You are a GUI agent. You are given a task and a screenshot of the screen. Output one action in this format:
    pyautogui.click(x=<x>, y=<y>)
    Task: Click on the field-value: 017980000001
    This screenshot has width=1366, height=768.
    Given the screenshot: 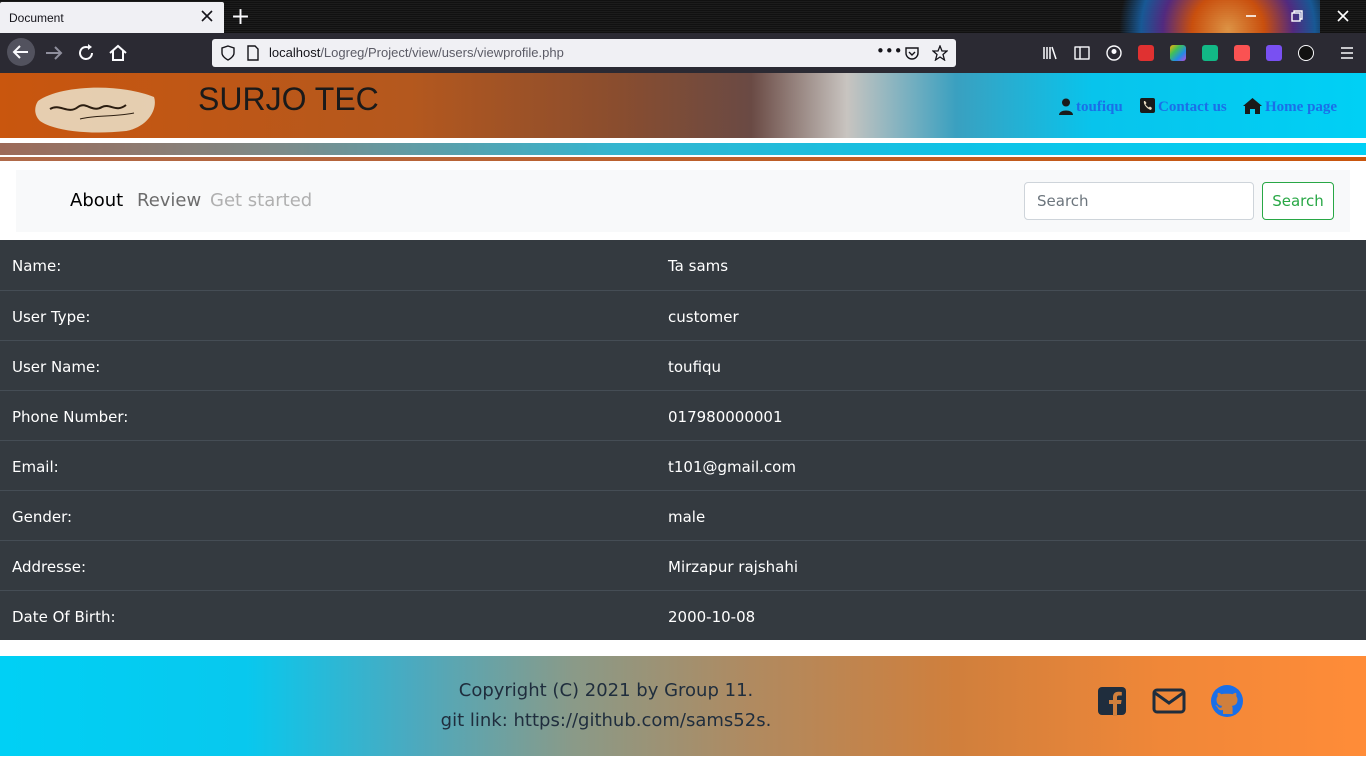 What is the action you would take?
    pyautogui.click(x=725, y=417)
    